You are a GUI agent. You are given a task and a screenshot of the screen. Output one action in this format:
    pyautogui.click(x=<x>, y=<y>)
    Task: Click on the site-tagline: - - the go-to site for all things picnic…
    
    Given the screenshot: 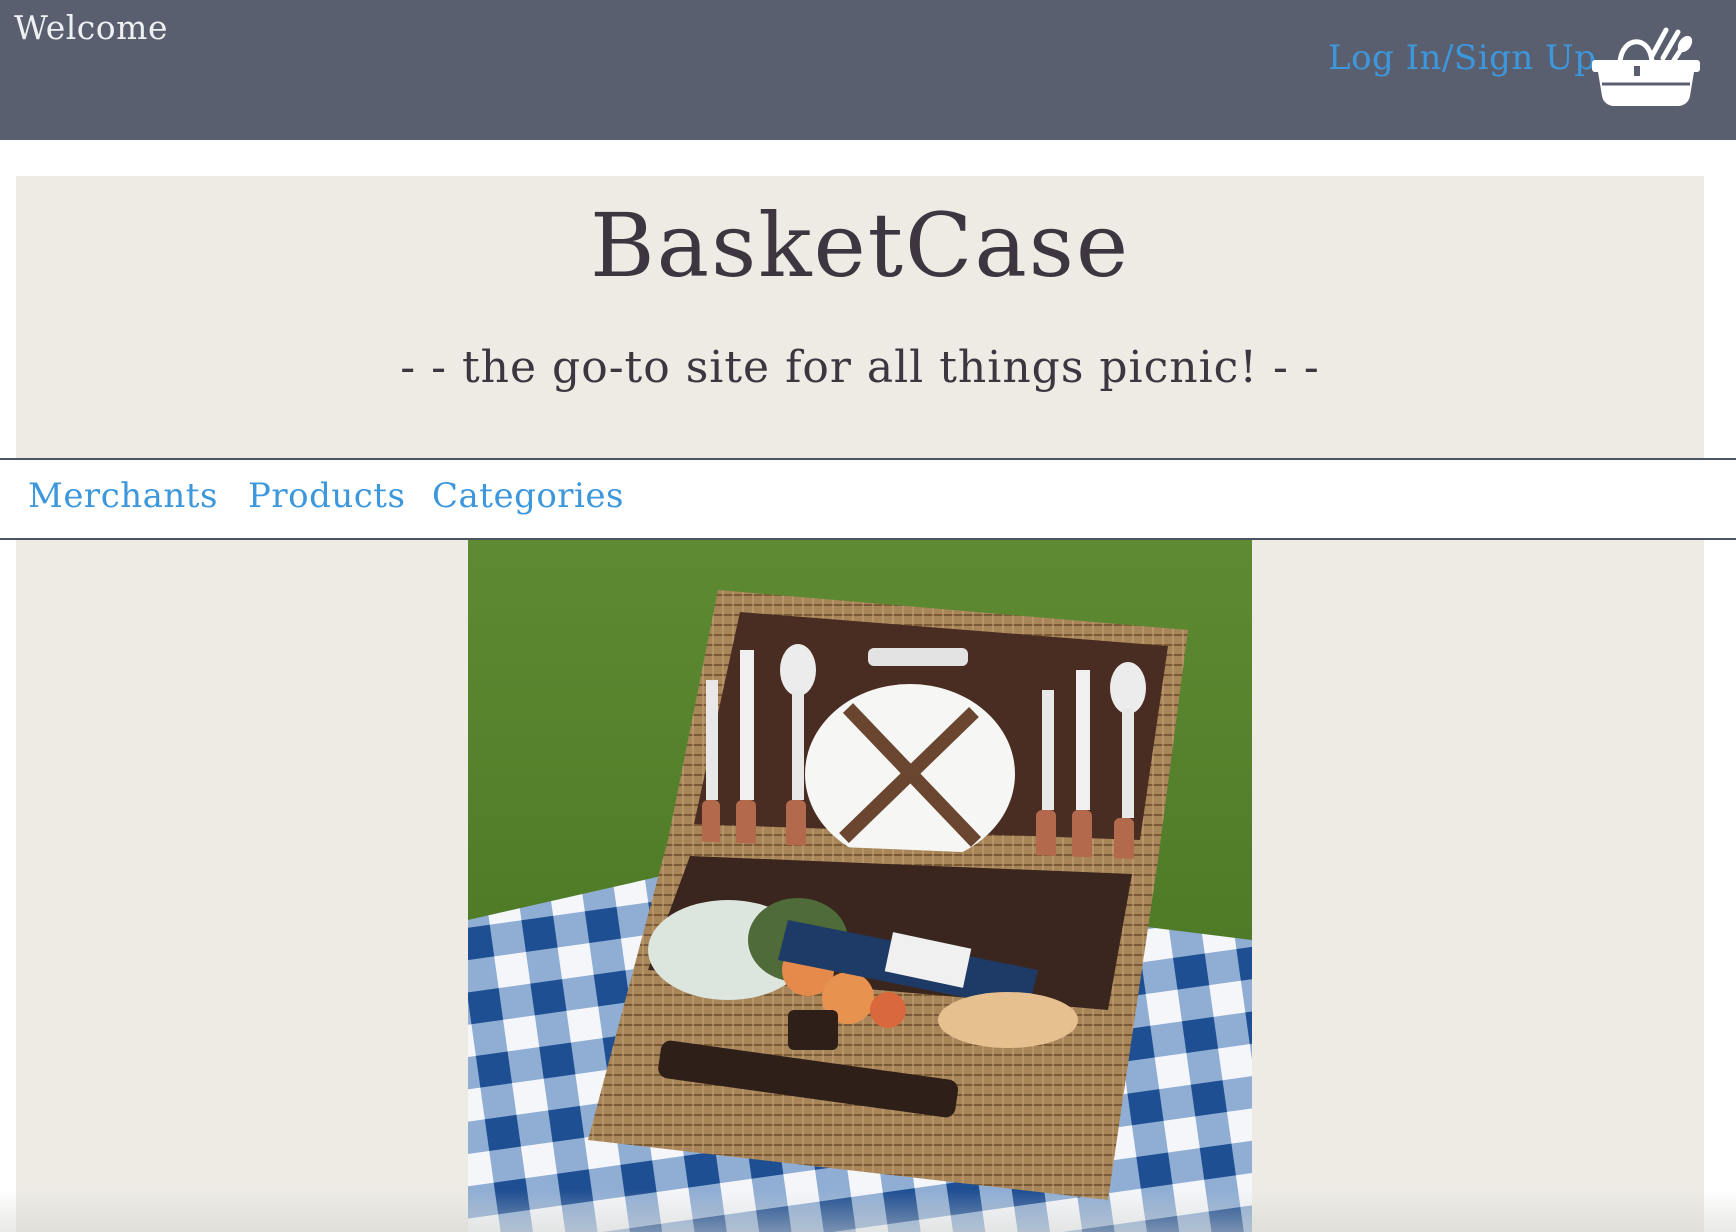 What is the action you would take?
    pyautogui.click(x=860, y=367)
    